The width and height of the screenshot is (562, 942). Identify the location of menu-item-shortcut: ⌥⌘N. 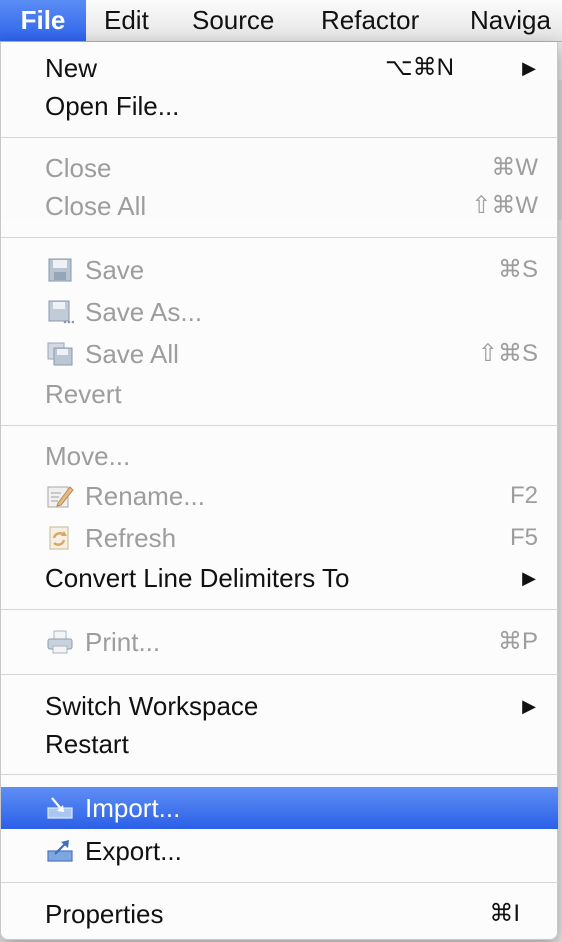
(419, 67).